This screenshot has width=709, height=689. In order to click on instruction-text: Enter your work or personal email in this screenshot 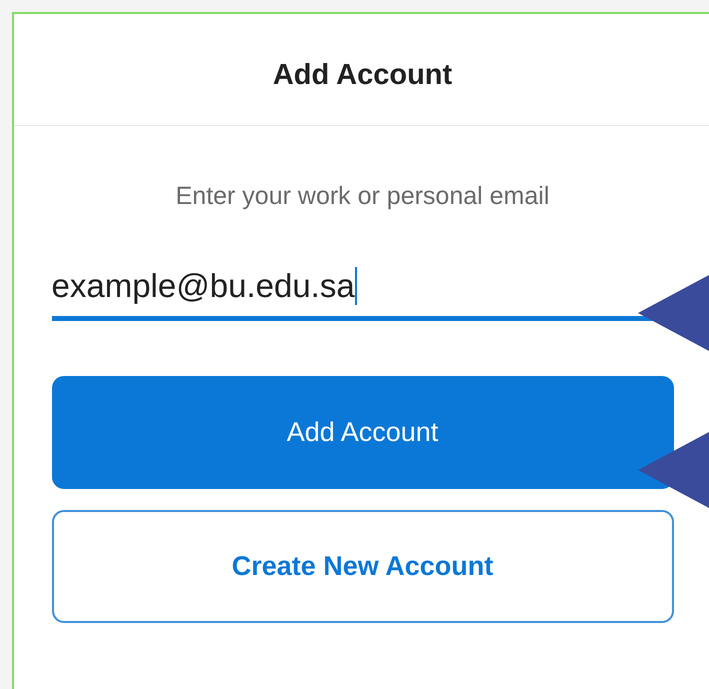, I will do `click(363, 196)`.